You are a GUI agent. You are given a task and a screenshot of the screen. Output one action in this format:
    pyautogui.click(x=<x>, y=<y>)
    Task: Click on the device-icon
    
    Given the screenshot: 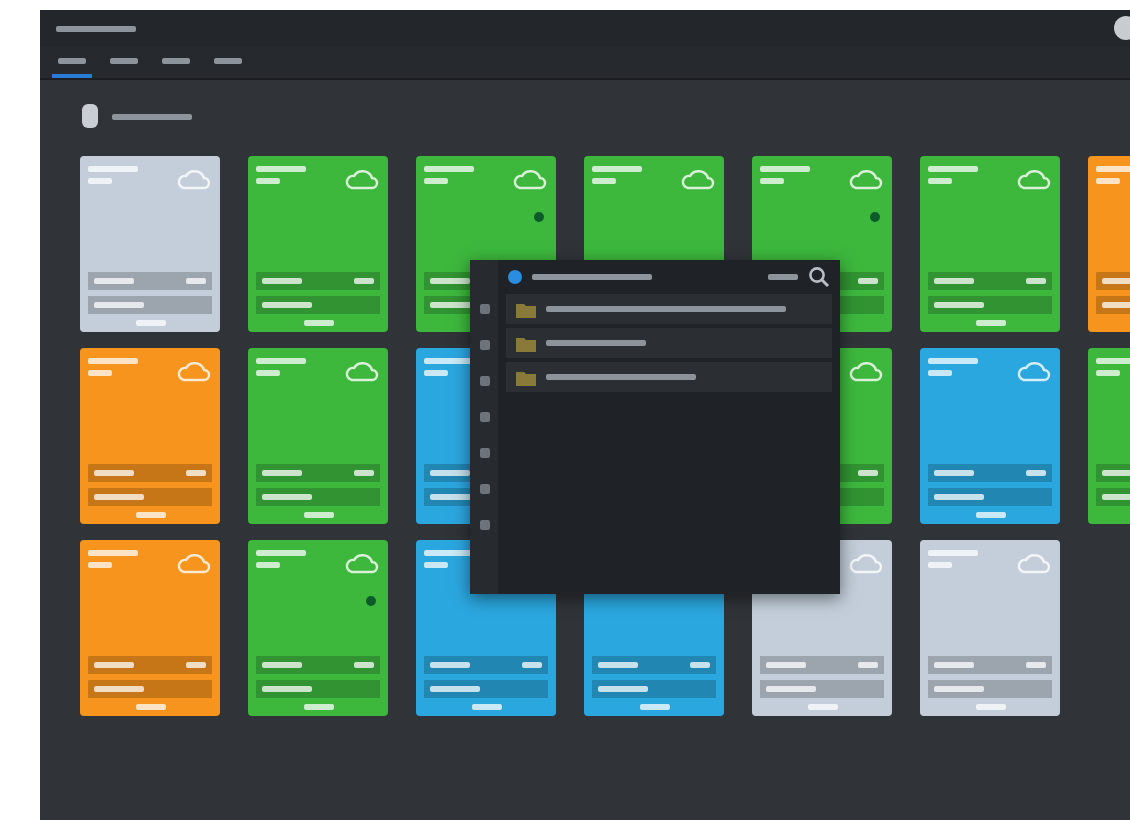 What is the action you would take?
    pyautogui.click(x=90, y=116)
    